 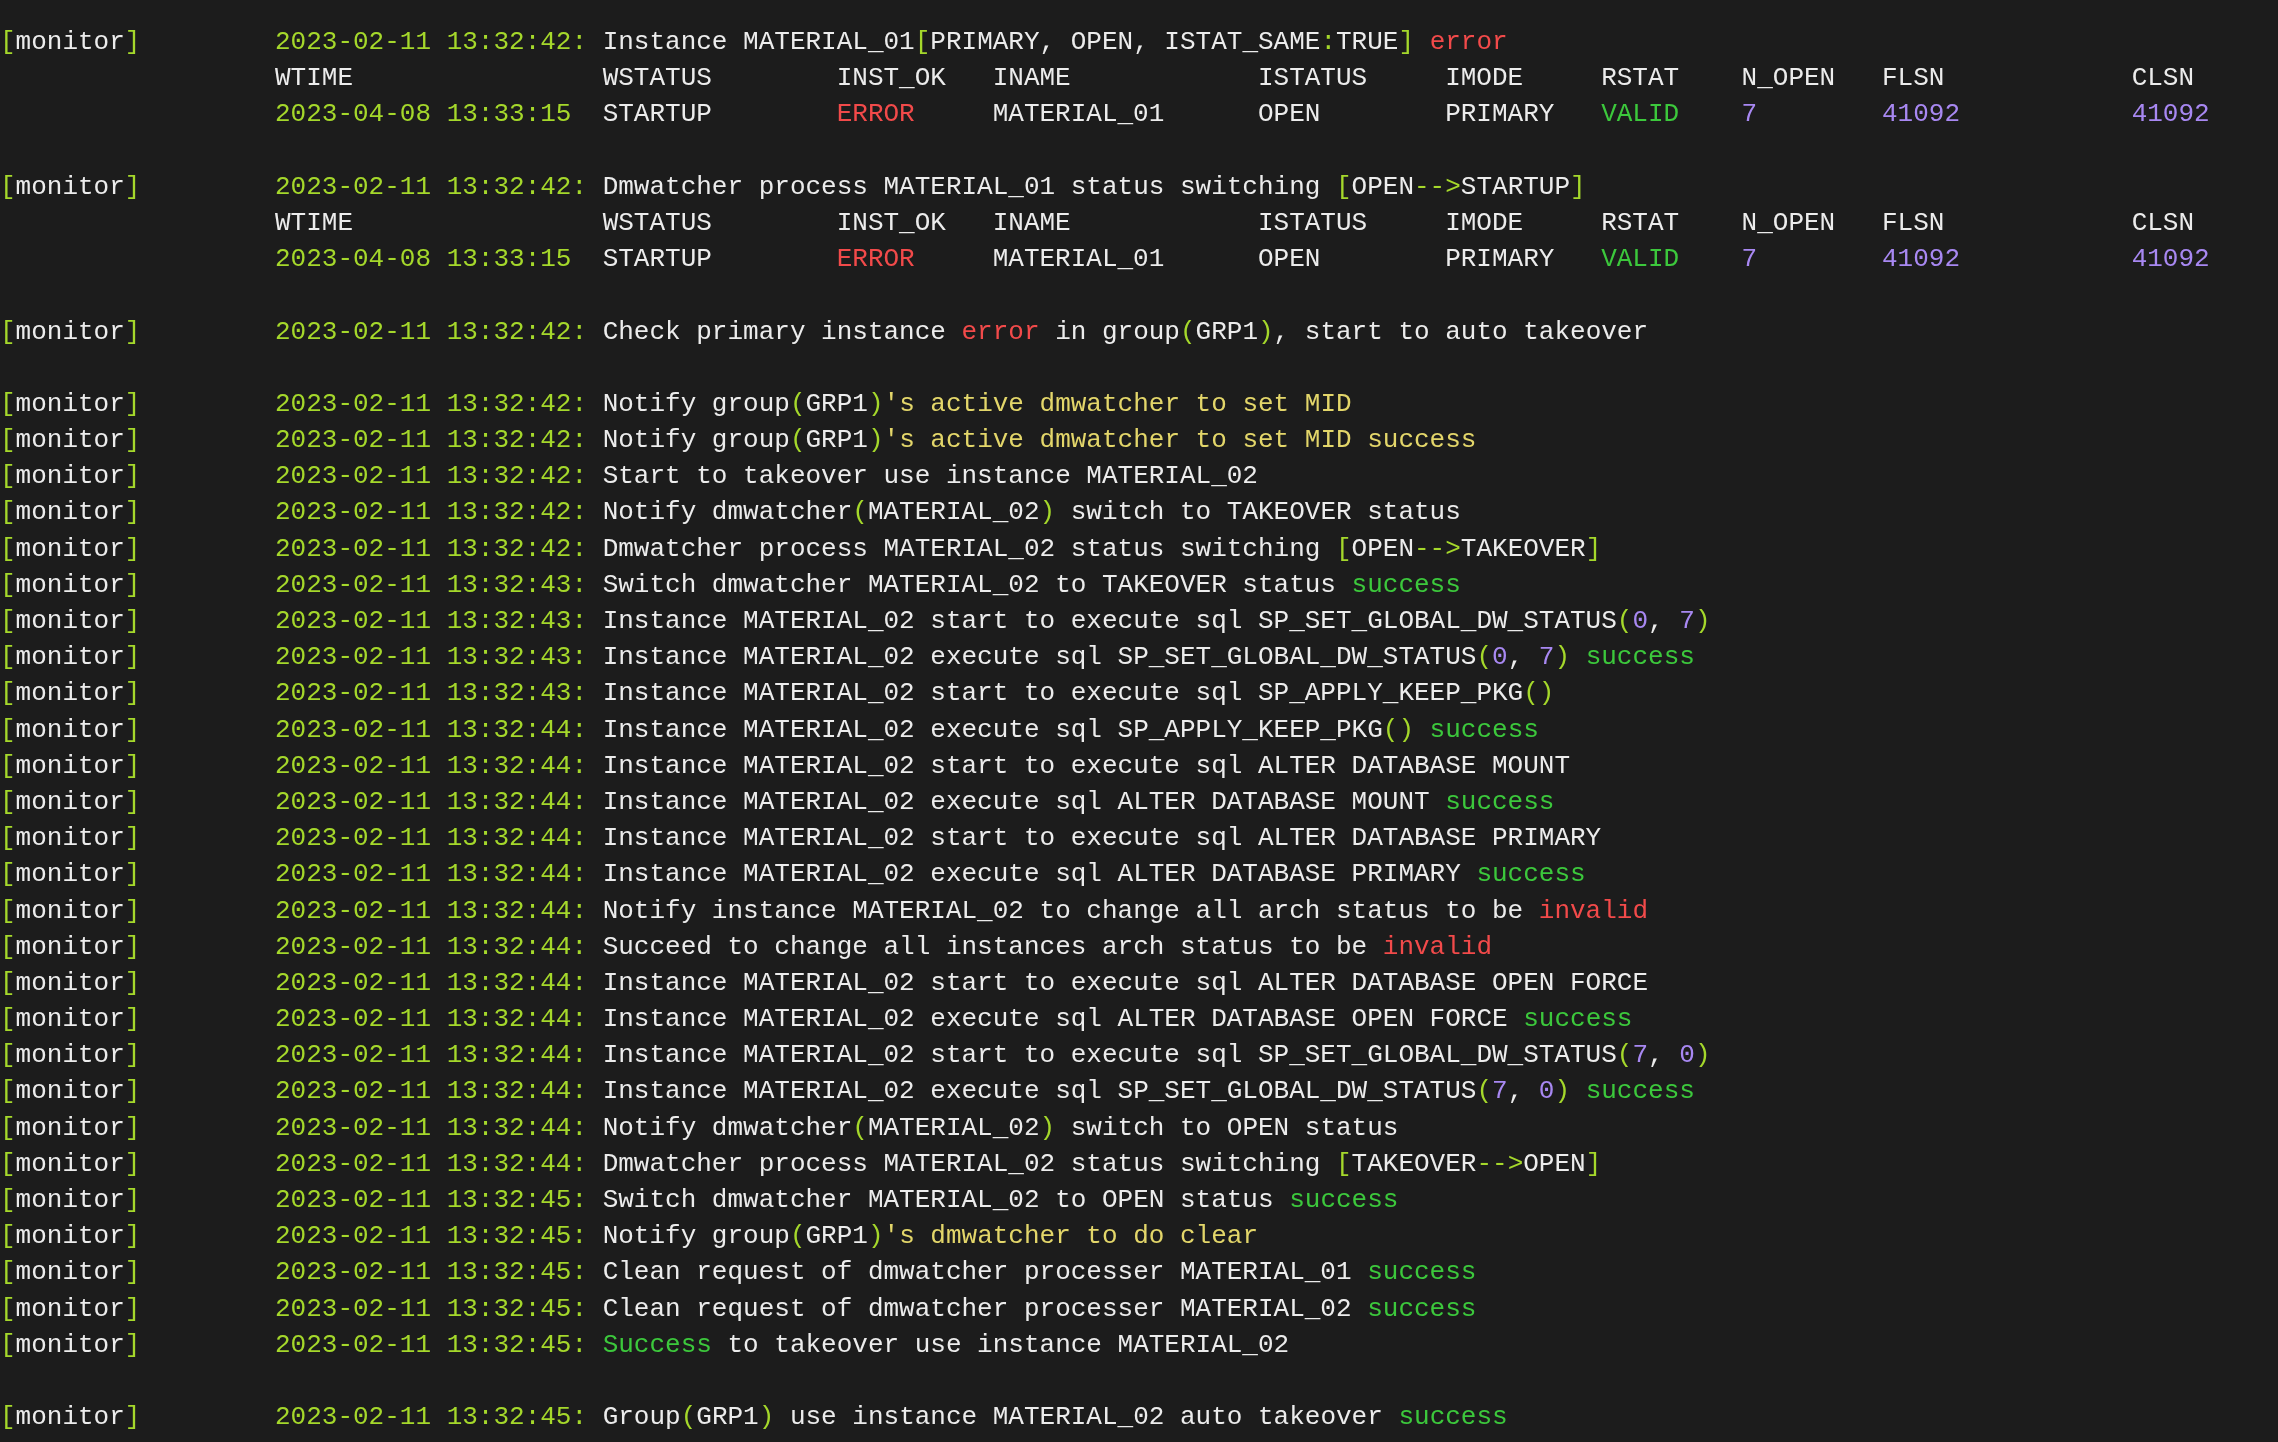 I want to click on table-header-cell-text: RSTAT, so click(x=1640, y=223).